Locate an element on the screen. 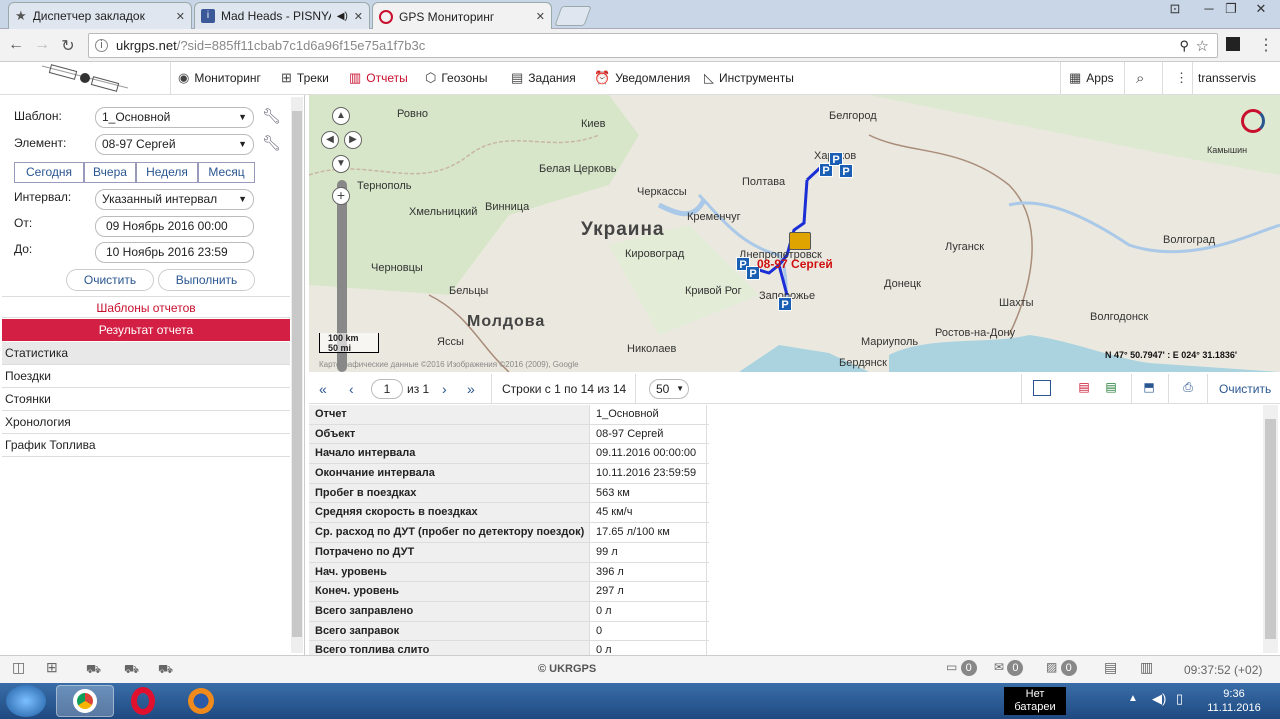  menu-dots-icon: ⋮ is located at coordinates (1266, 45).